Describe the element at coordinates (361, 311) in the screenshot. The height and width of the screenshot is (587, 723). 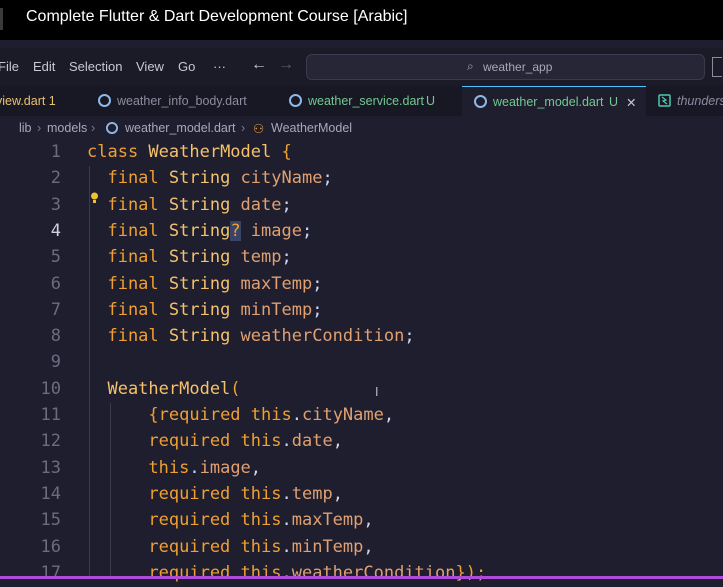
I see `code-line: 7 final String minTemp;` at that location.